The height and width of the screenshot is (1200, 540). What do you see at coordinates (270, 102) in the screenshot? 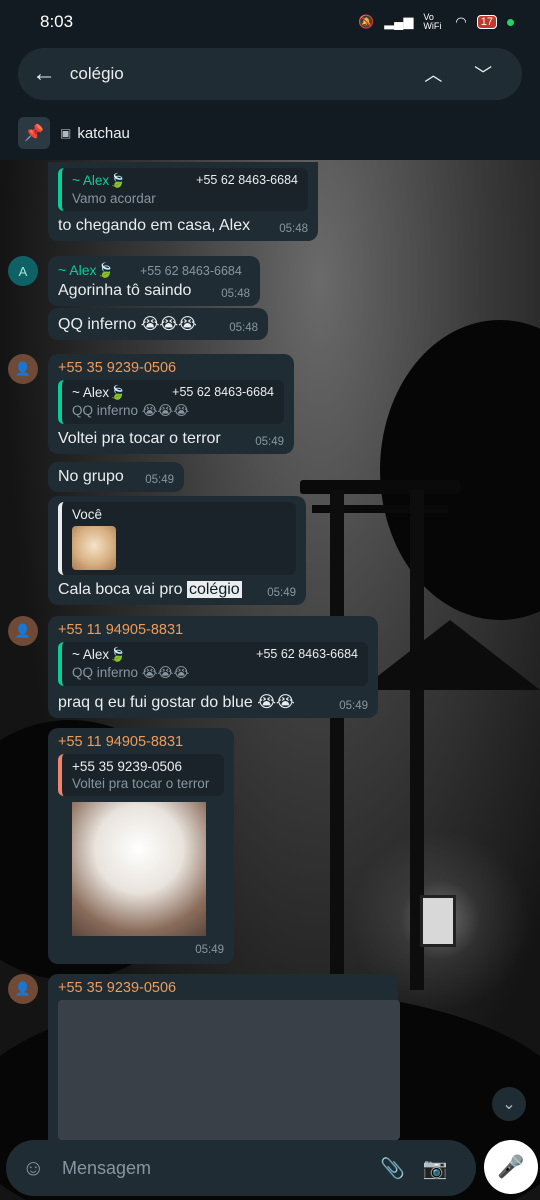
I see `chat-header: ← ︿ ﹀ 📌 ▣ katchau` at bounding box center [270, 102].